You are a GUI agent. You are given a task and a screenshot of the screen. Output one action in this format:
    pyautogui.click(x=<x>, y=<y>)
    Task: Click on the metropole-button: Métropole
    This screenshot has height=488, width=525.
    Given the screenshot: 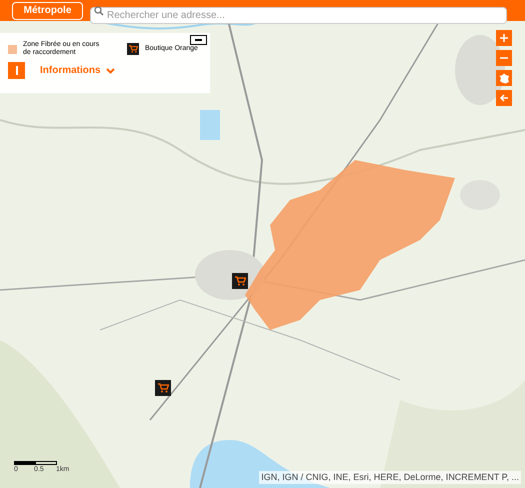 What is the action you would take?
    pyautogui.click(x=47, y=11)
    